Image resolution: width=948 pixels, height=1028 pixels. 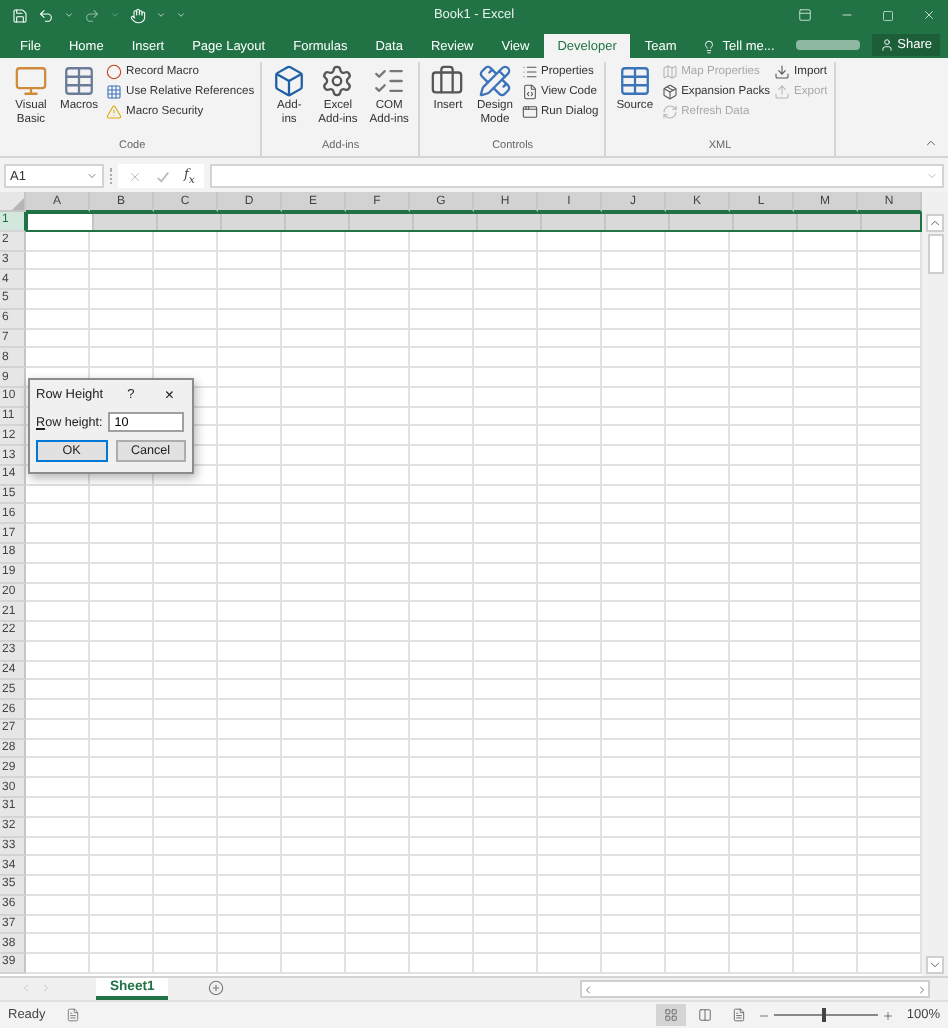 What do you see at coordinates (163, 176) in the screenshot?
I see `check-icon` at bounding box center [163, 176].